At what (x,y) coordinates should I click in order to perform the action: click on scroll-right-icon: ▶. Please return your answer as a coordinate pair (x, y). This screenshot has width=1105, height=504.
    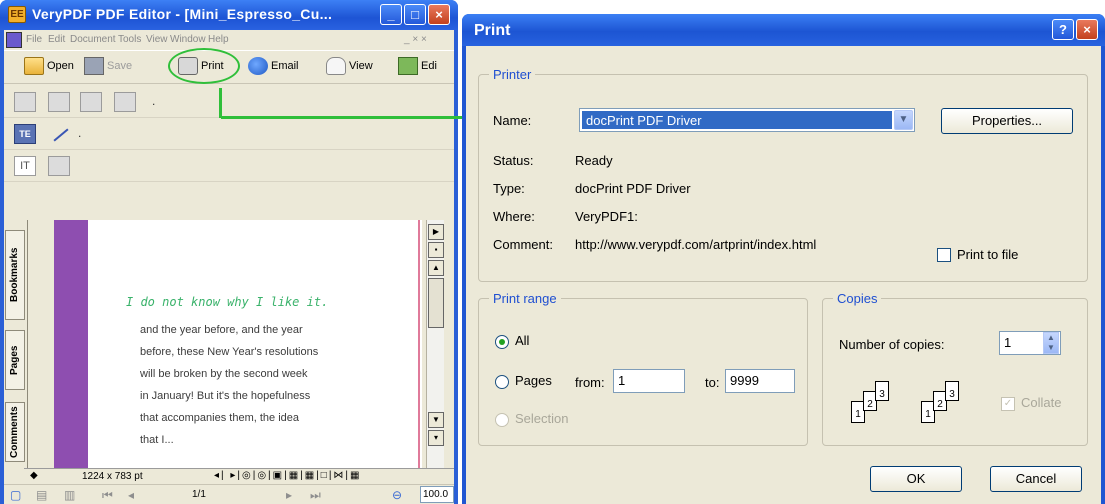
    Looking at the image, I should click on (436, 232).